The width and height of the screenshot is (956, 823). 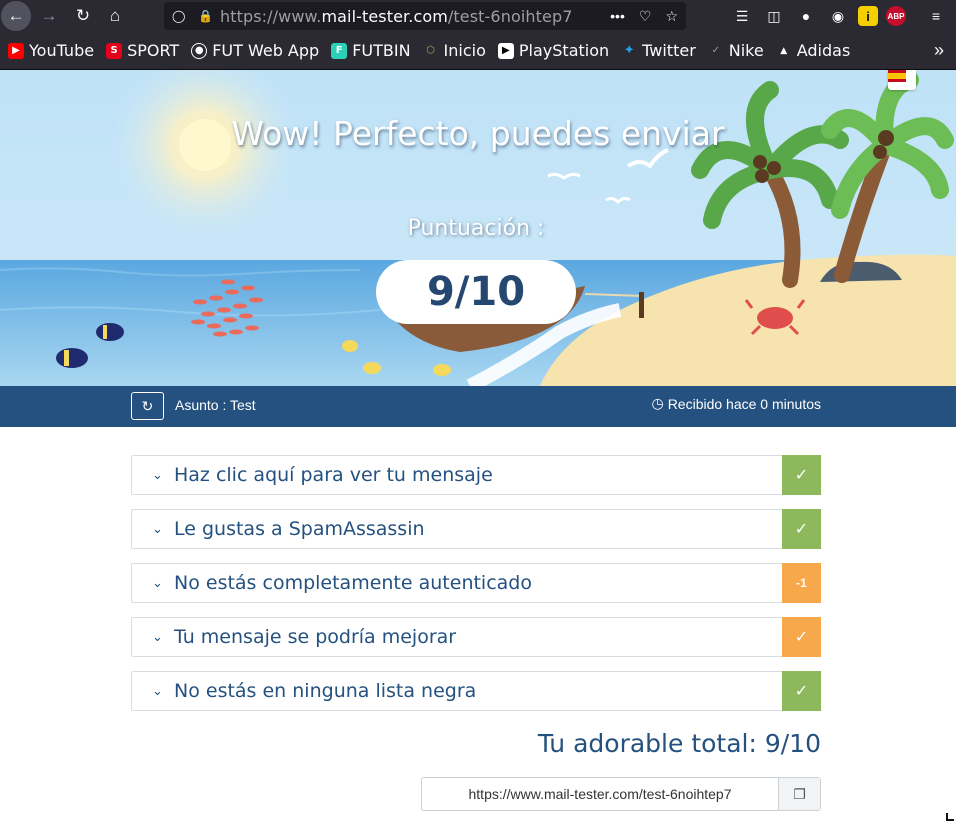 What do you see at coordinates (114, 50) in the screenshot?
I see `sport-icon: S` at bounding box center [114, 50].